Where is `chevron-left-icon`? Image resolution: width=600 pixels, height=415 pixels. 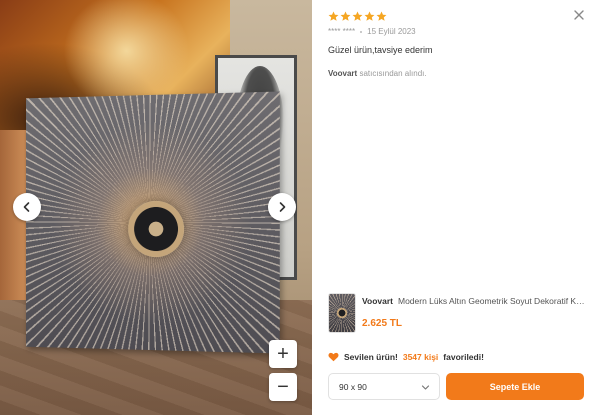
chevron-left-icon is located at coordinates (26, 207).